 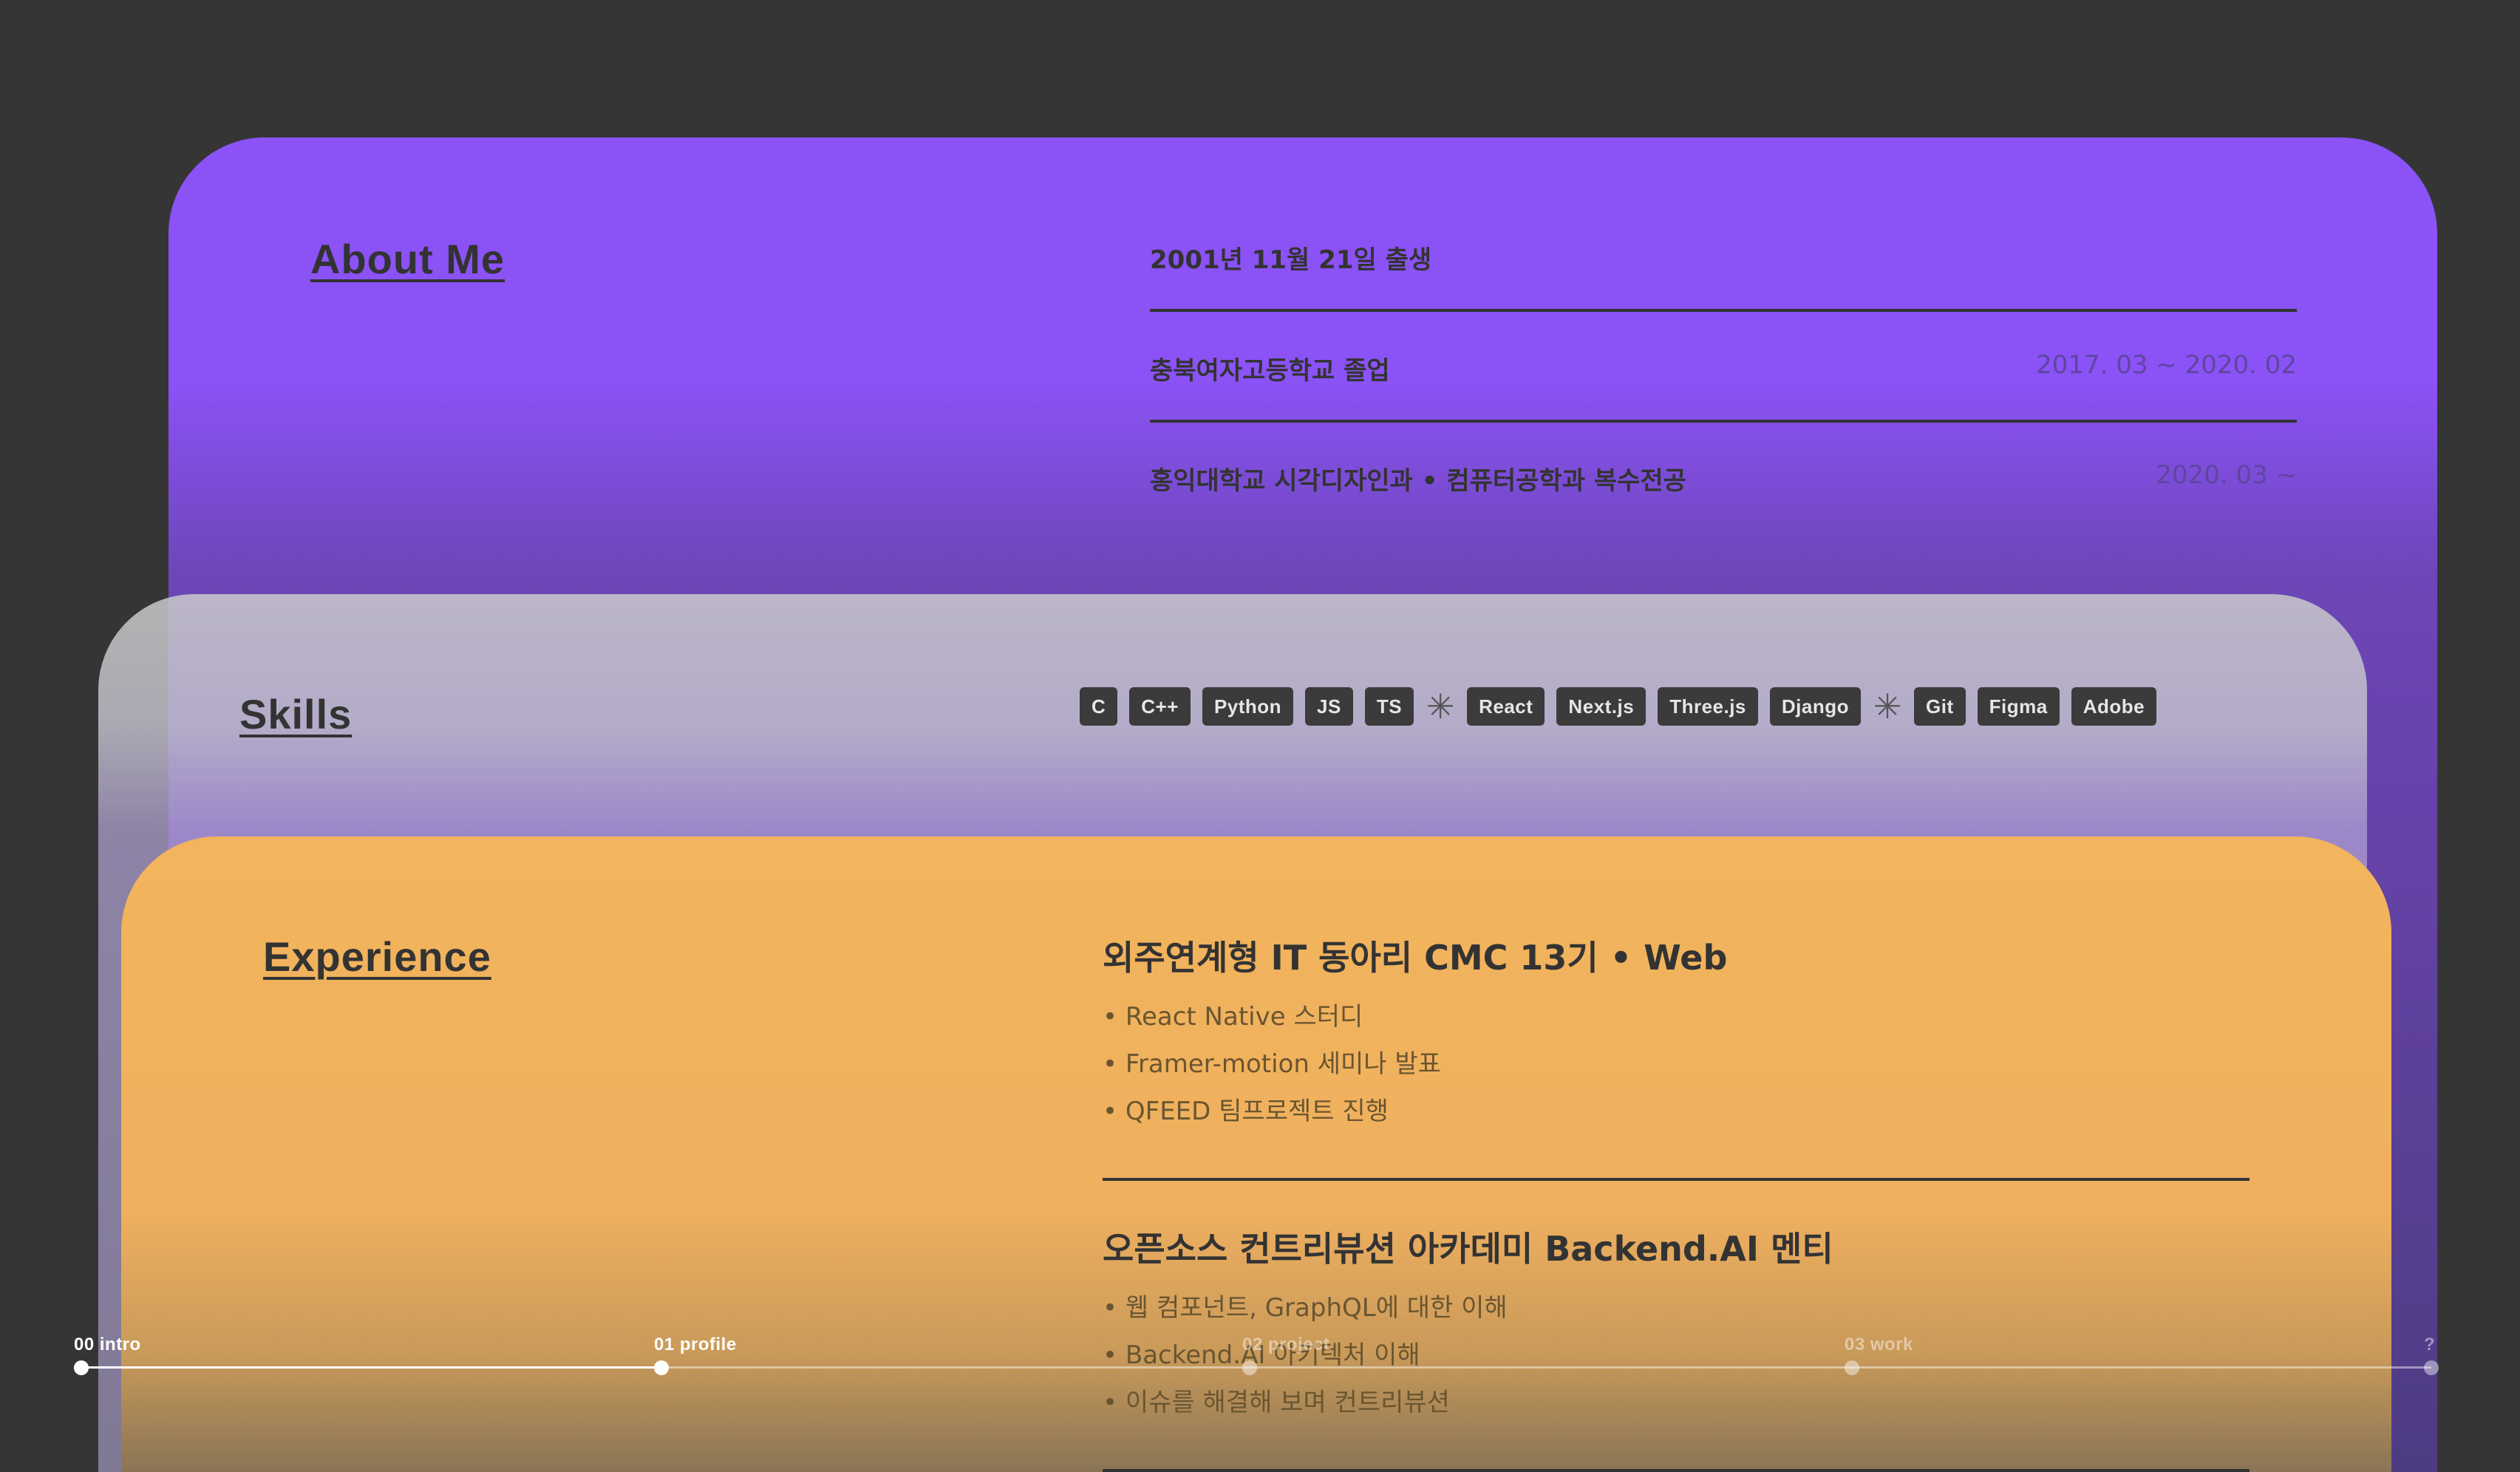 I want to click on skill-chip-git: Git, so click(x=1940, y=706).